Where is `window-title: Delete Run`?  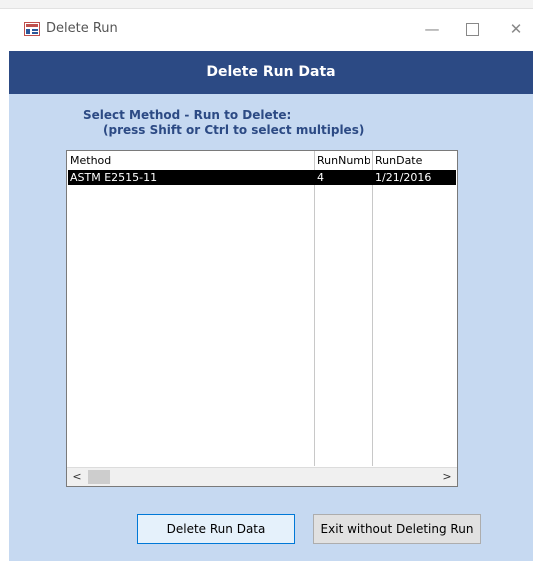 window-title: Delete Run is located at coordinates (82, 28).